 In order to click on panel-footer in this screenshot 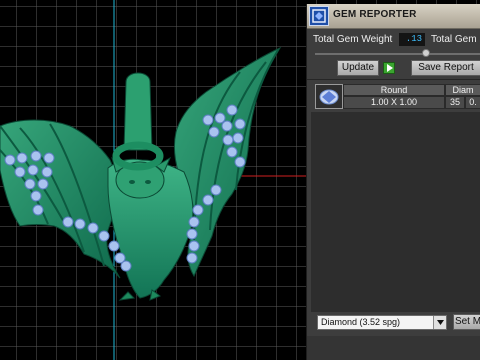, I will do `click(393, 348)`.